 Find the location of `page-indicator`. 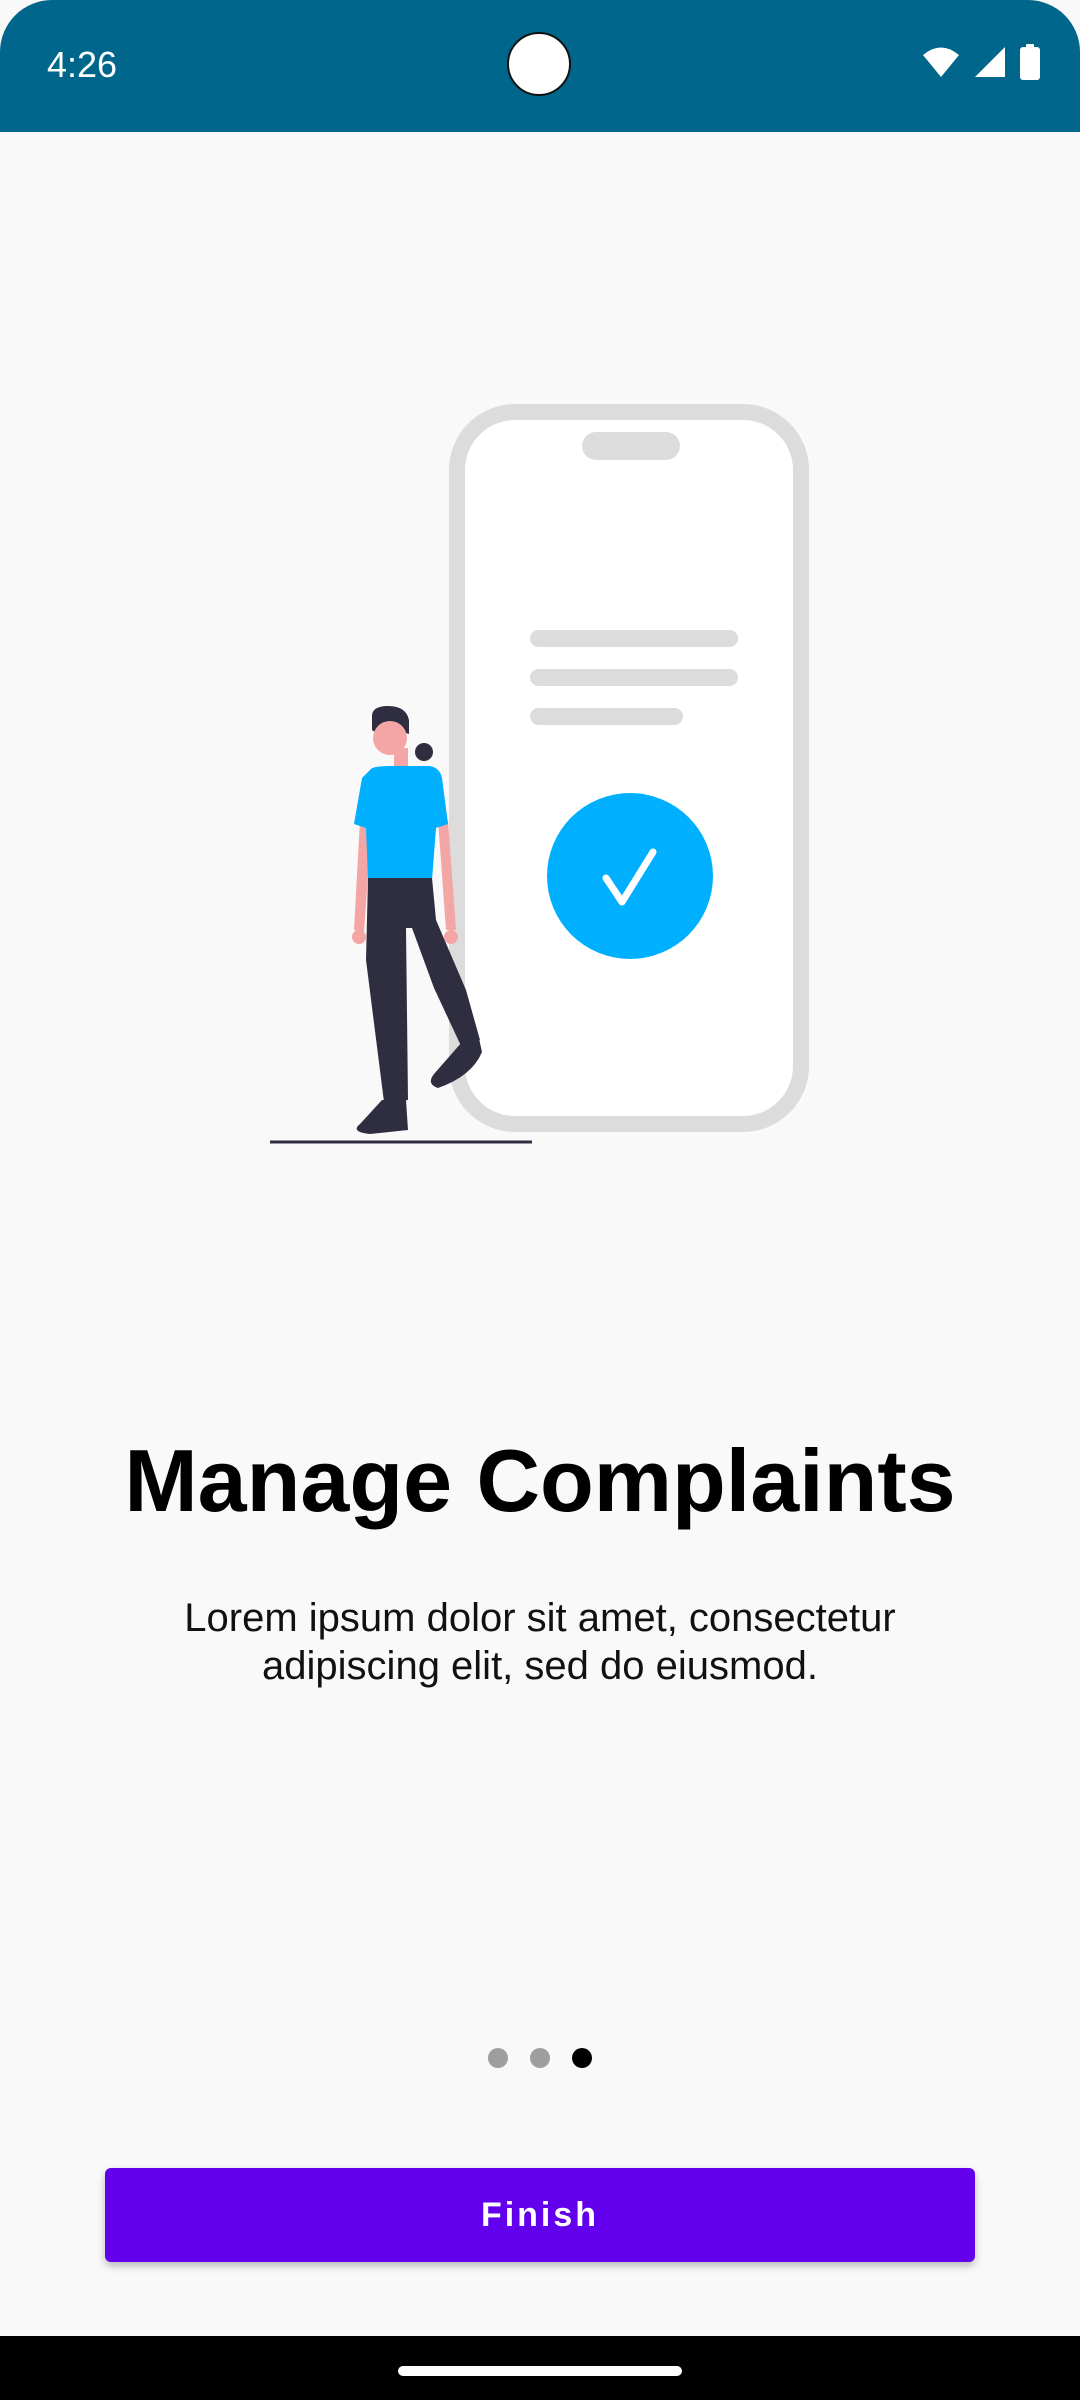

page-indicator is located at coordinates (540, 2058).